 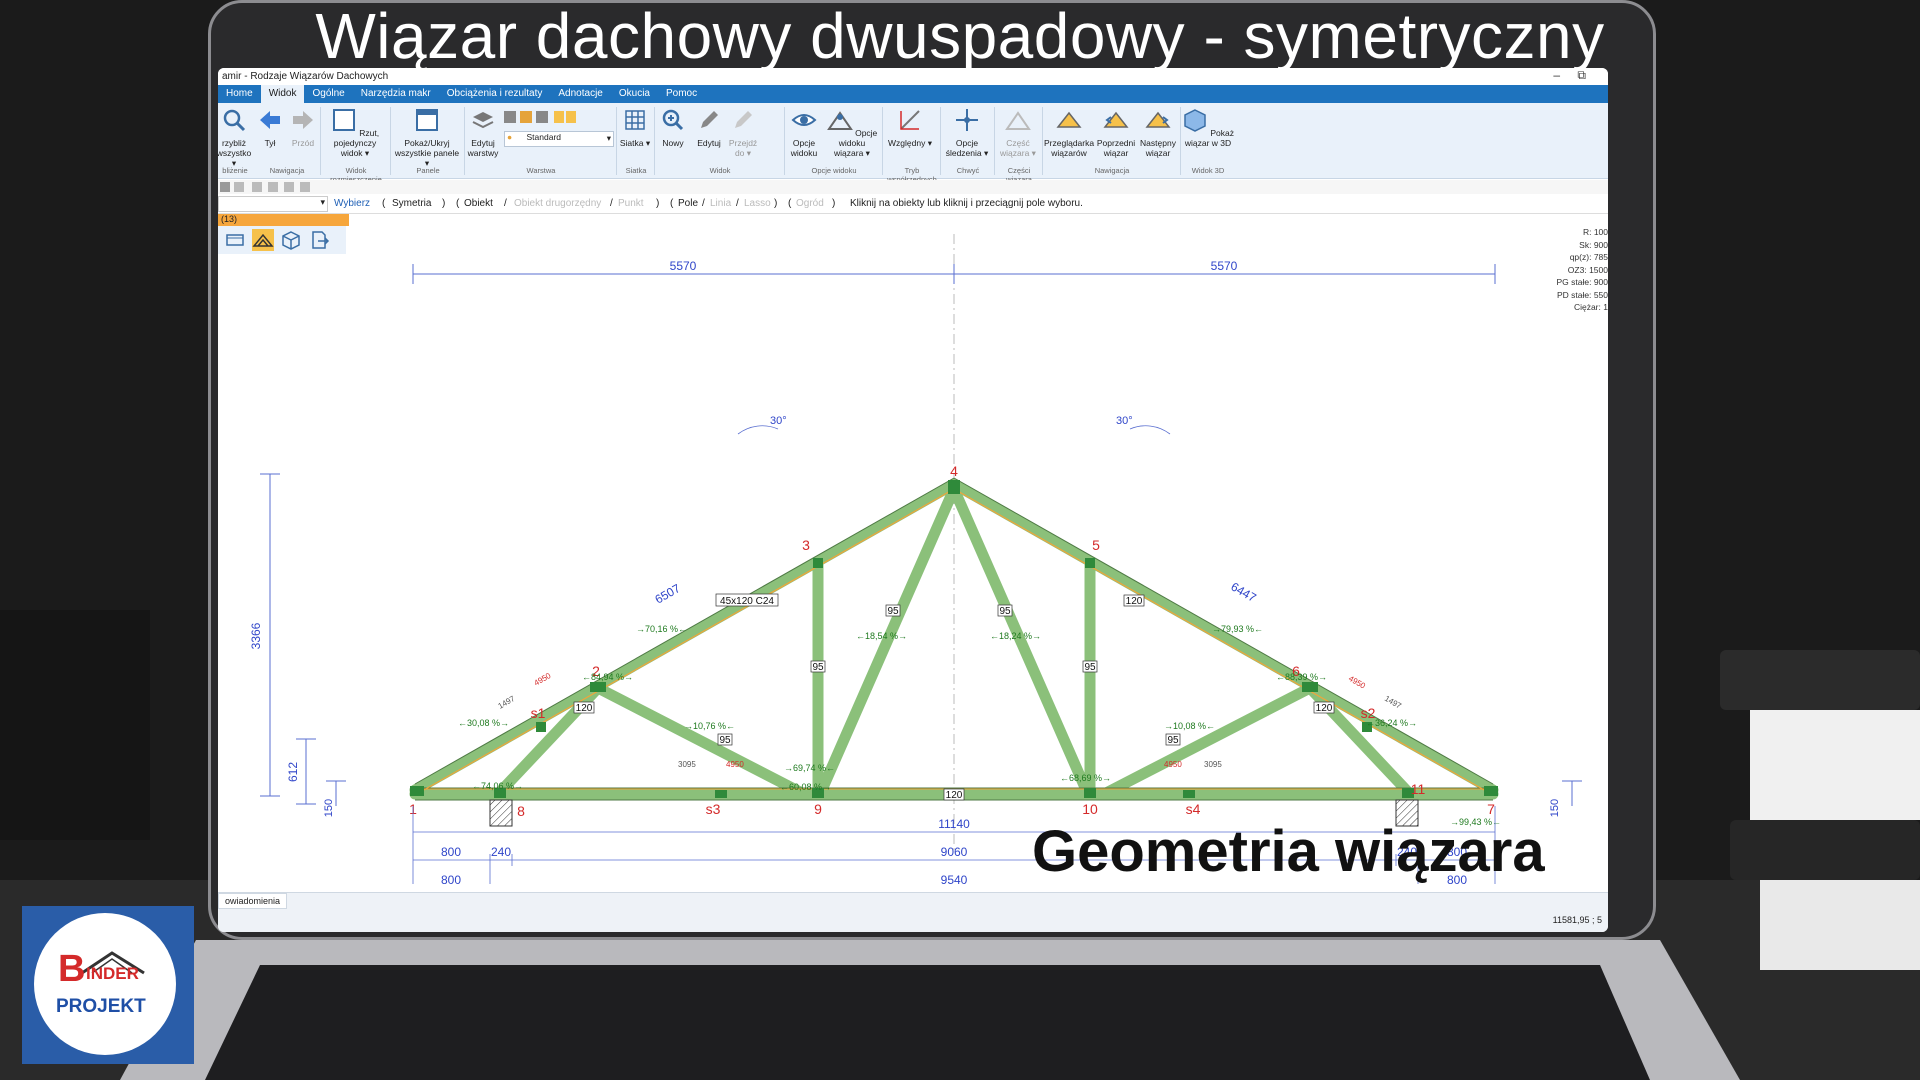 What do you see at coordinates (954, 471) in the screenshot?
I see `node-label: 4` at bounding box center [954, 471].